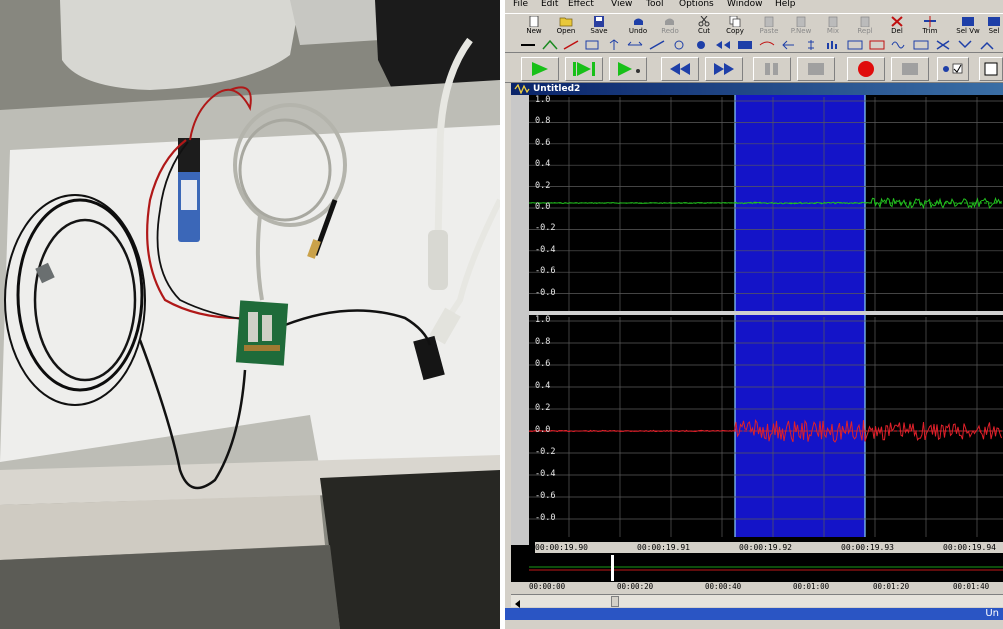 The image size is (1003, 629). Describe the element at coordinates (638, 31) in the screenshot. I see `undo-label: Undo` at that location.